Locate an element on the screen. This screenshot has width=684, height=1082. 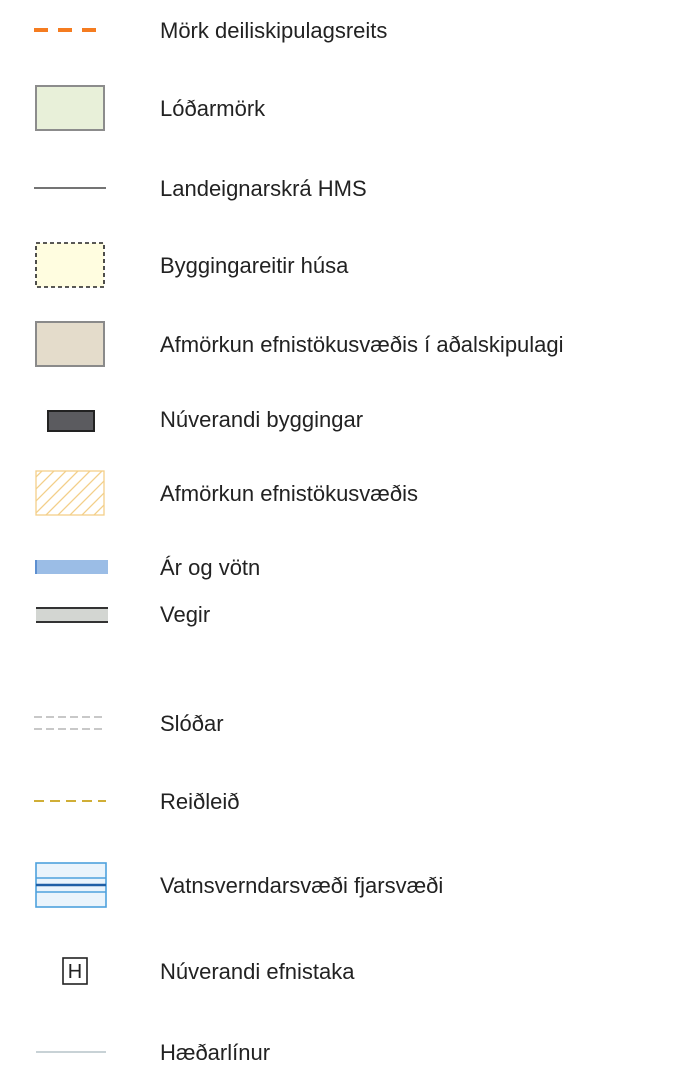
dashed-double-line-icon is located at coordinates (70, 723).